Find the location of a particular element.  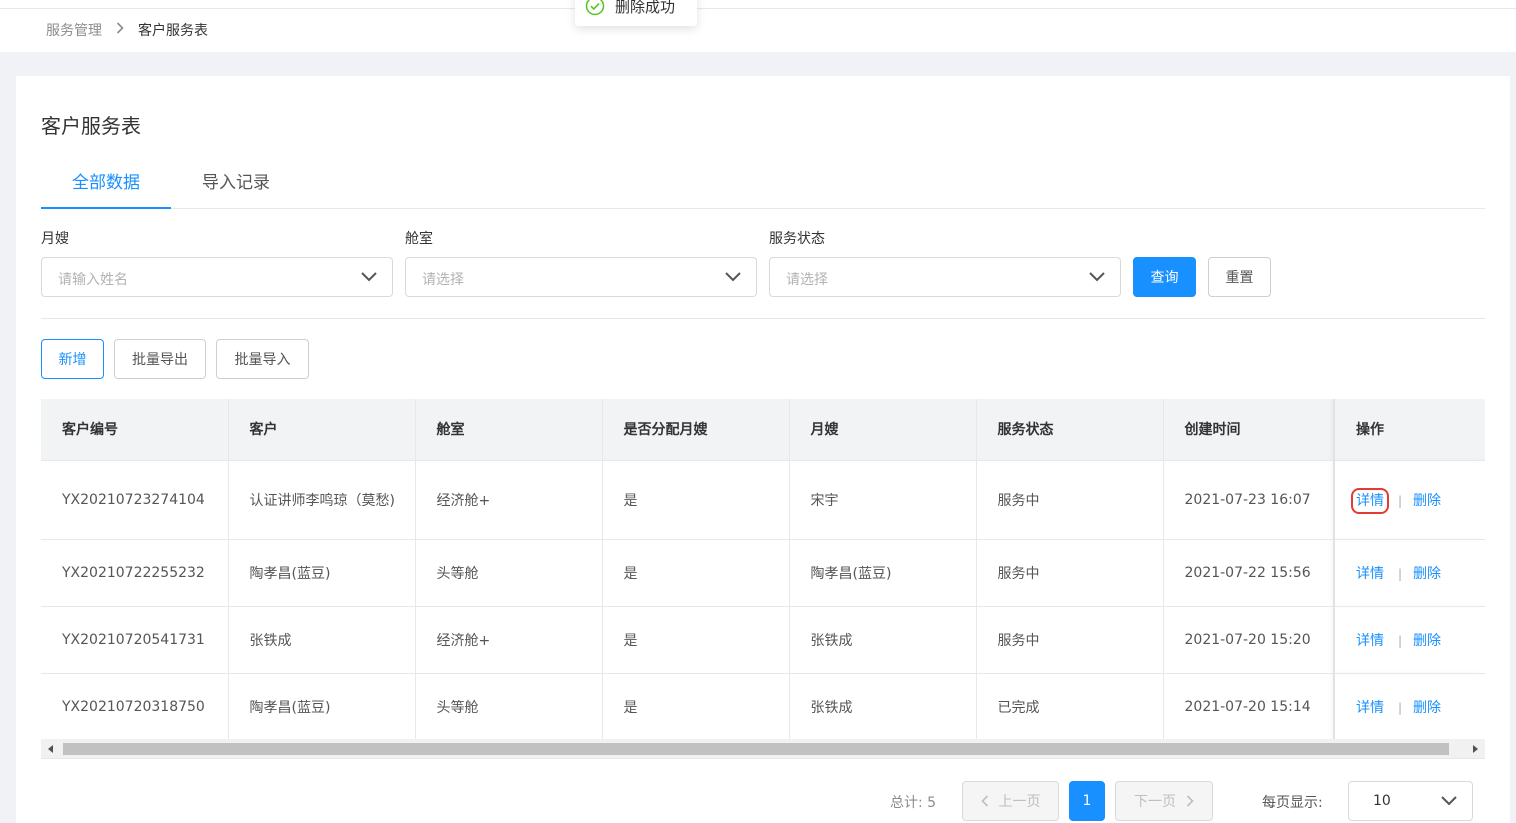

yuesao-select: 请输入姓名 is located at coordinates (217, 277).